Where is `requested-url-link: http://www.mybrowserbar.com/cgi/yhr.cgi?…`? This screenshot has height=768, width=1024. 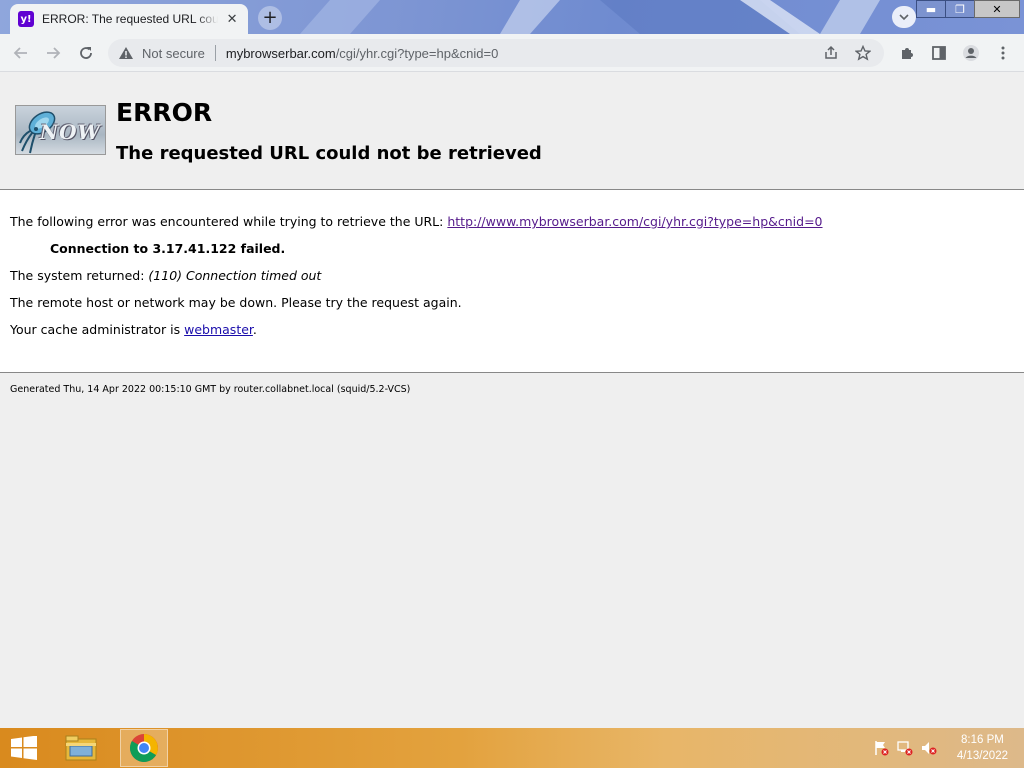
requested-url-link: http://www.mybrowserbar.com/cgi/yhr.cgi?… is located at coordinates (634, 221).